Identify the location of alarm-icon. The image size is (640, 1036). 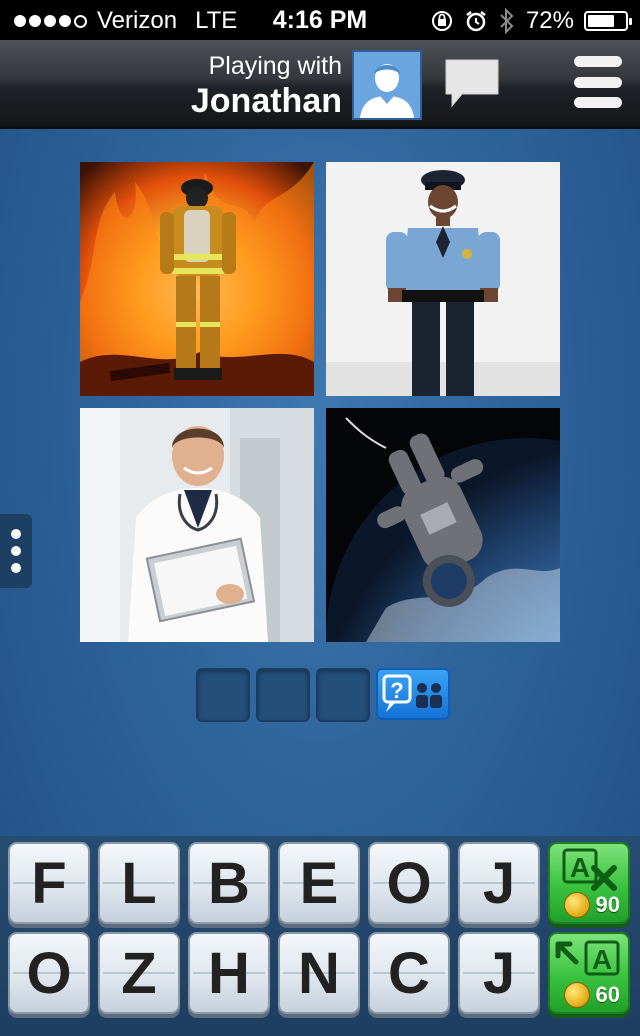
(476, 21).